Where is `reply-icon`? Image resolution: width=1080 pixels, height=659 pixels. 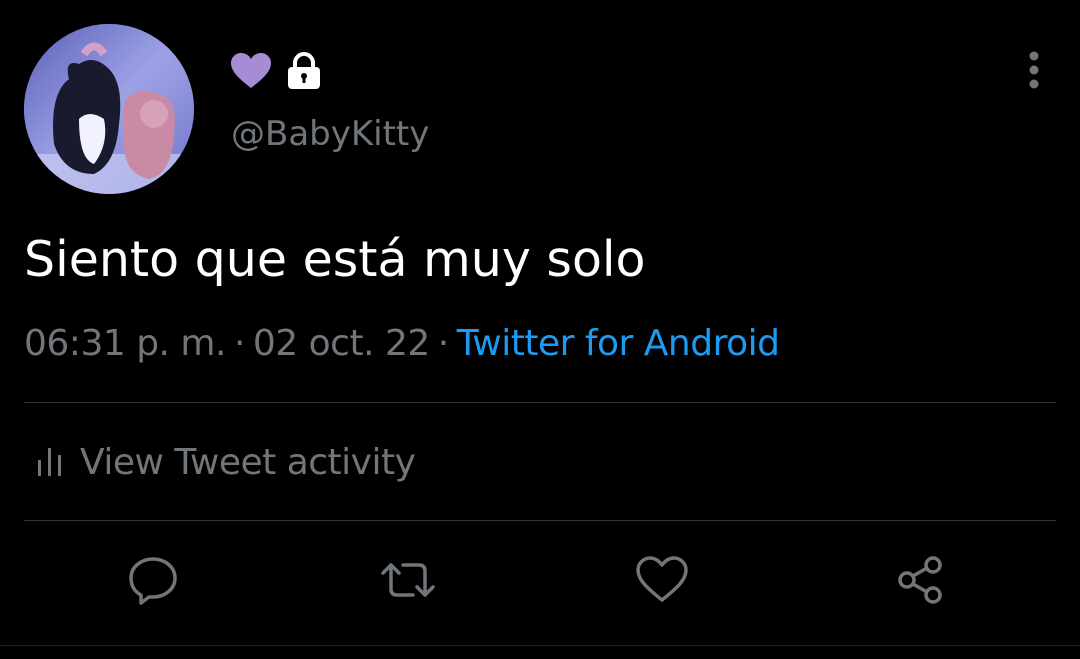
reply-icon is located at coordinates (153, 582).